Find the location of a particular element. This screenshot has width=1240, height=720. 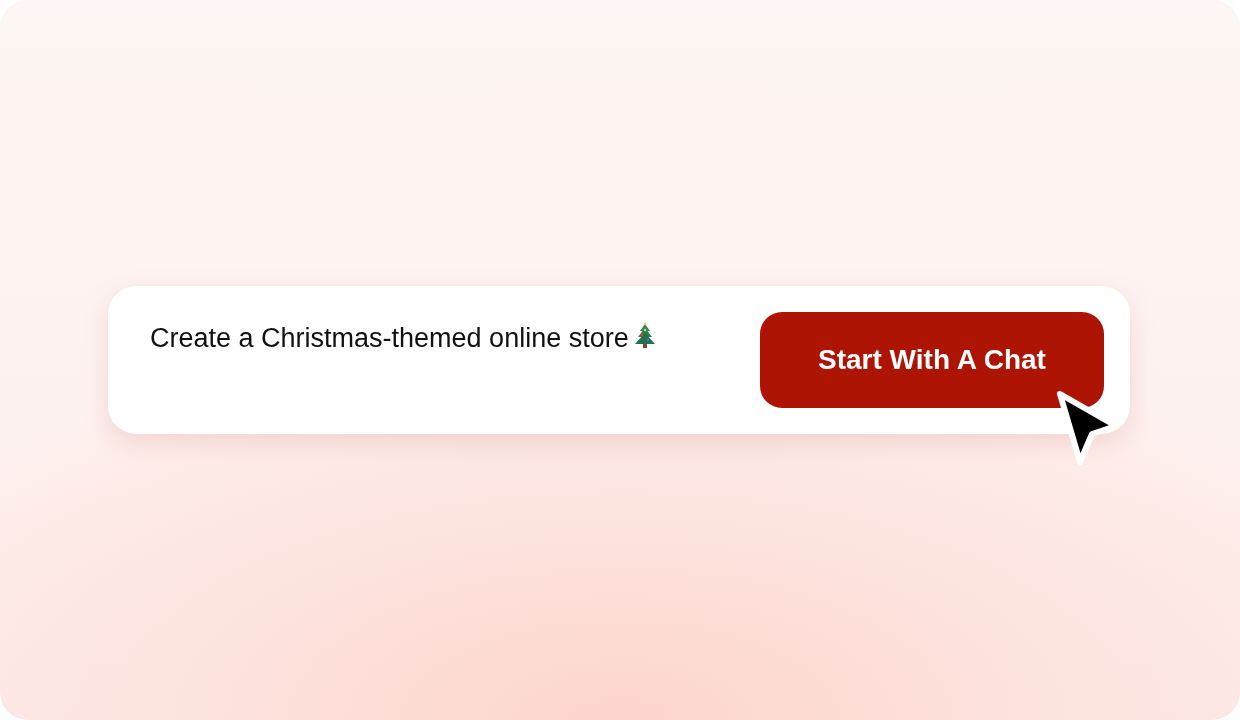

prompt-text: Create a Christmas-themed online store is located at coordinates (389, 338).